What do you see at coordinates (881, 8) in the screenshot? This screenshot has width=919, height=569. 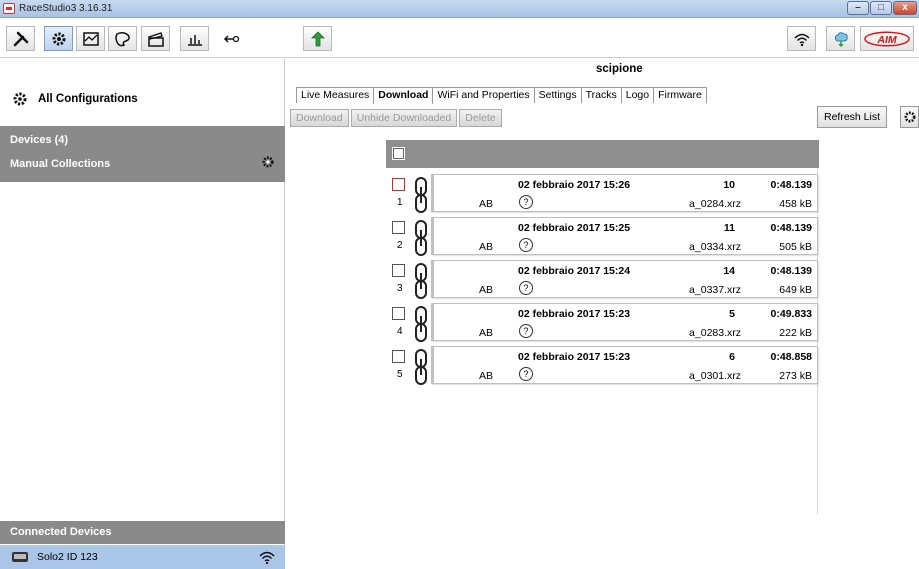 I see `maximize-button: □` at bounding box center [881, 8].